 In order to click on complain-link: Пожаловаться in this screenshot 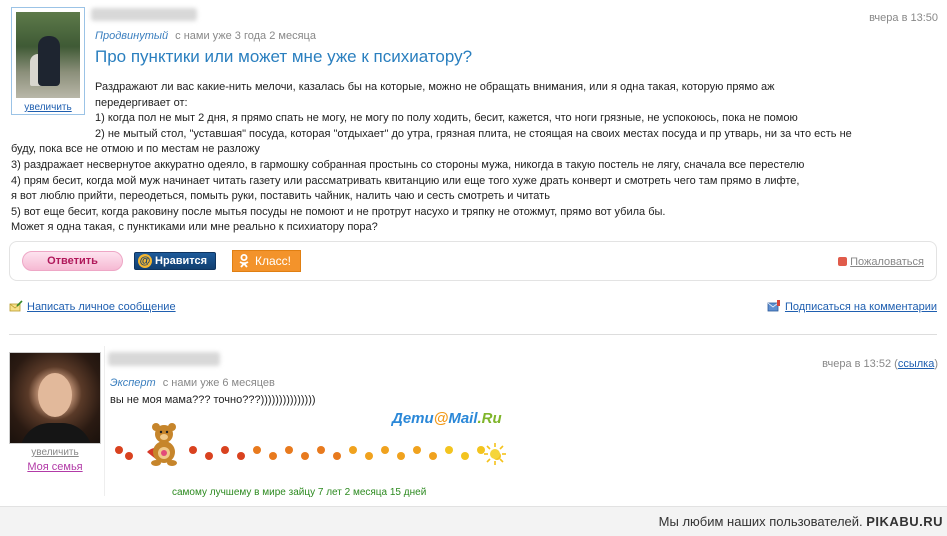, I will do `click(881, 262)`.